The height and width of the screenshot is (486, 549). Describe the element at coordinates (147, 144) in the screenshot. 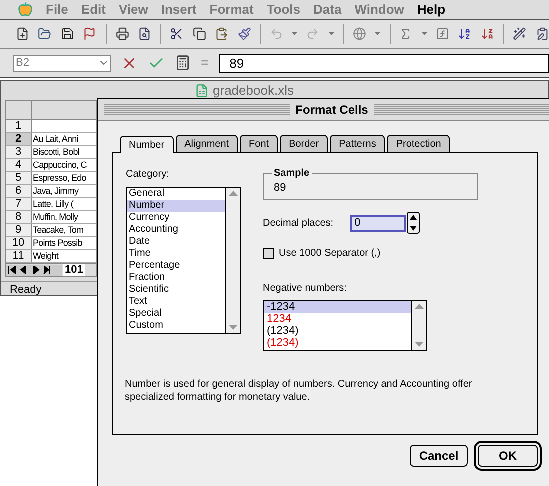

I see `tab: Number` at that location.